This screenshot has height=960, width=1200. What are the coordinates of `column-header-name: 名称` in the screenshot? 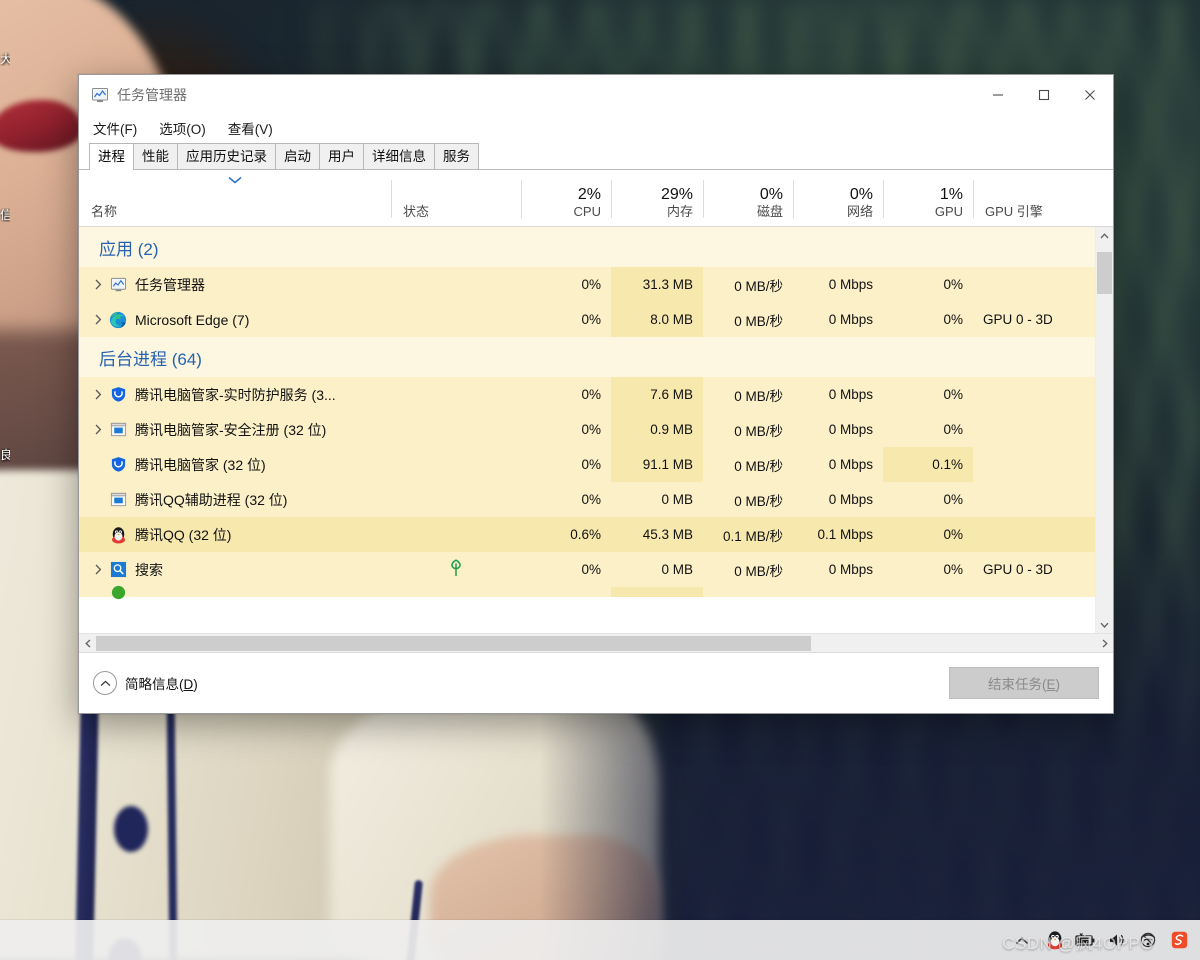 It's located at (235, 198).